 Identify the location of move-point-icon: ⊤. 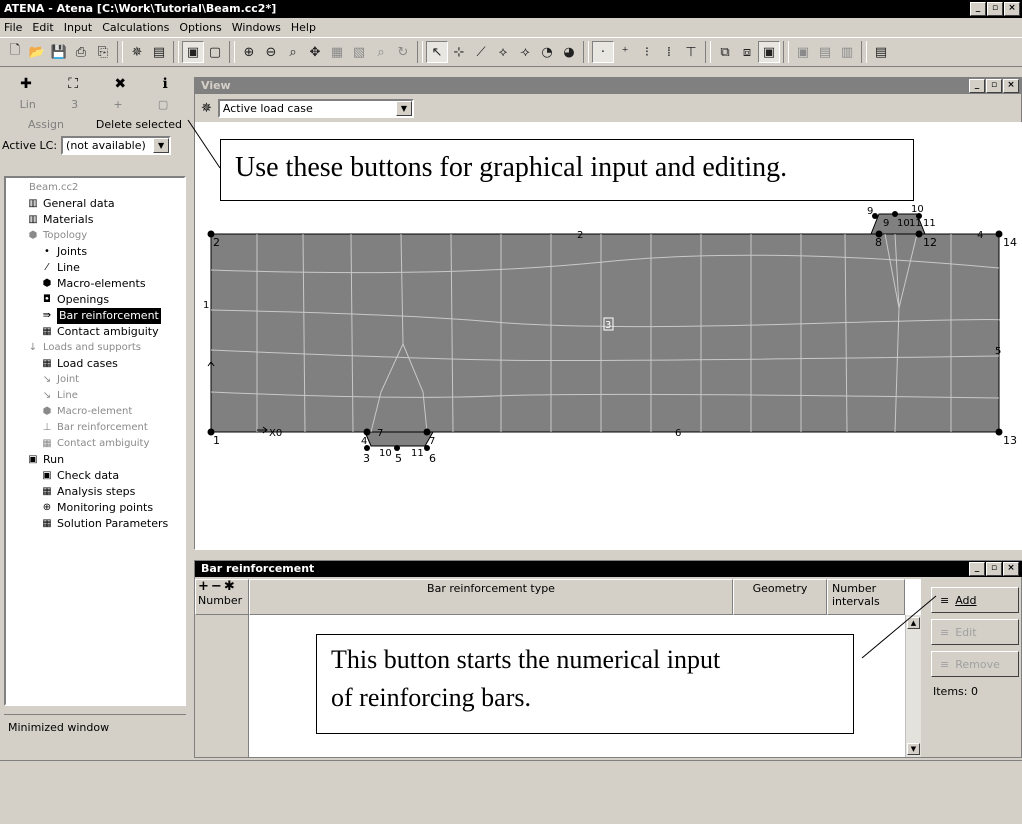
(691, 52).